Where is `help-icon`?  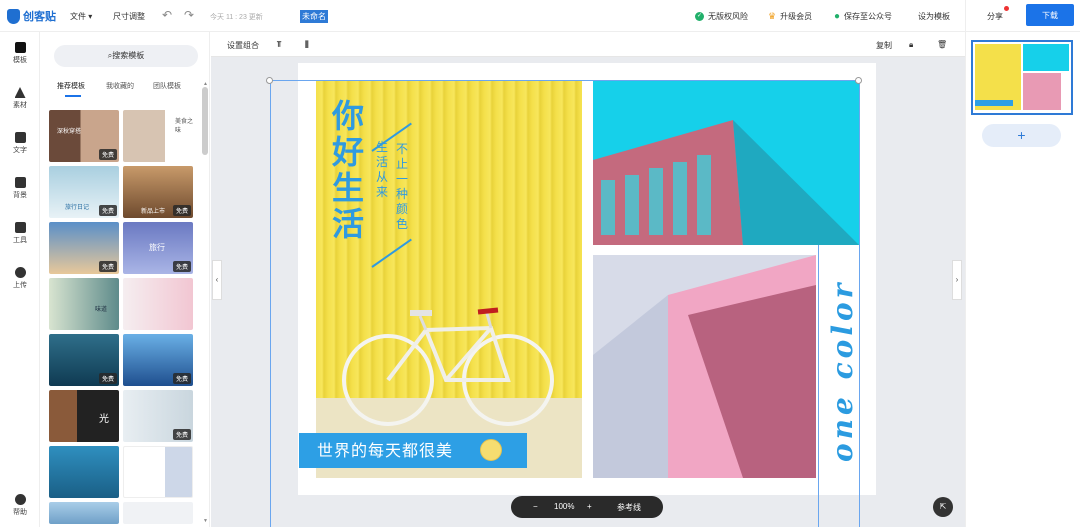 help-icon is located at coordinates (20, 499).